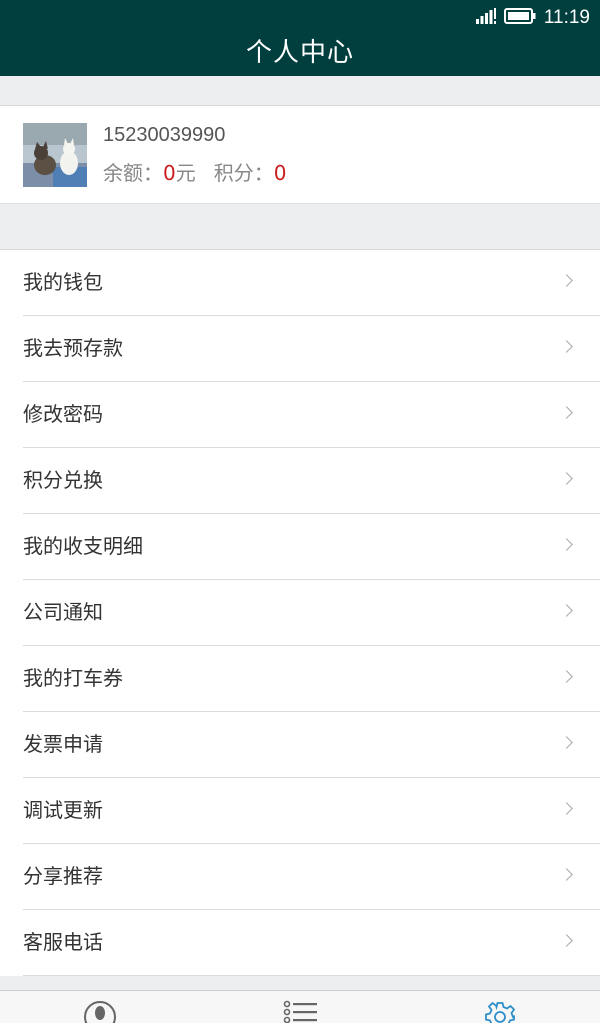 The image size is (600, 1023). I want to click on tab-list, so click(300, 1007).